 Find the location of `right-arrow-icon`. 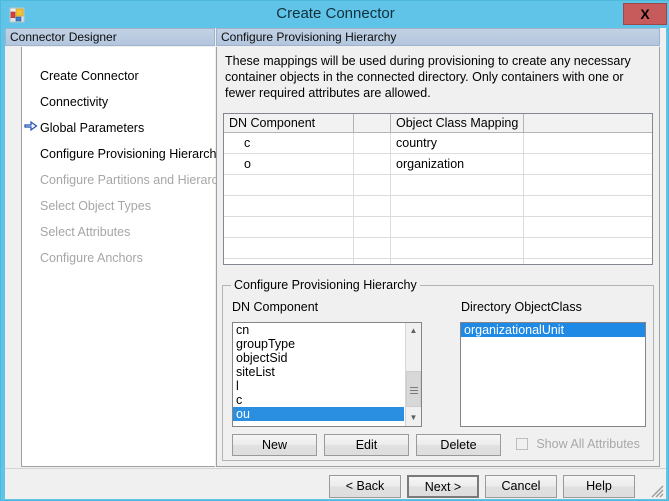

right-arrow-icon is located at coordinates (31, 126).